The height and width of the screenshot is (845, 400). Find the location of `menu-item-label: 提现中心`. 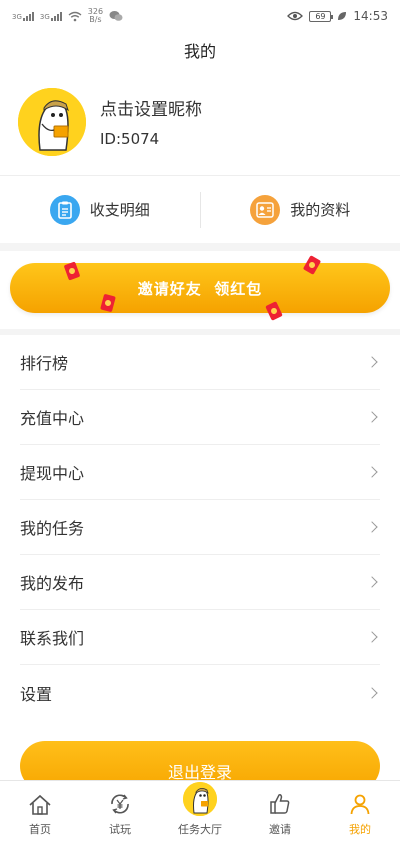

menu-item-label: 提现中心 is located at coordinates (52, 473).